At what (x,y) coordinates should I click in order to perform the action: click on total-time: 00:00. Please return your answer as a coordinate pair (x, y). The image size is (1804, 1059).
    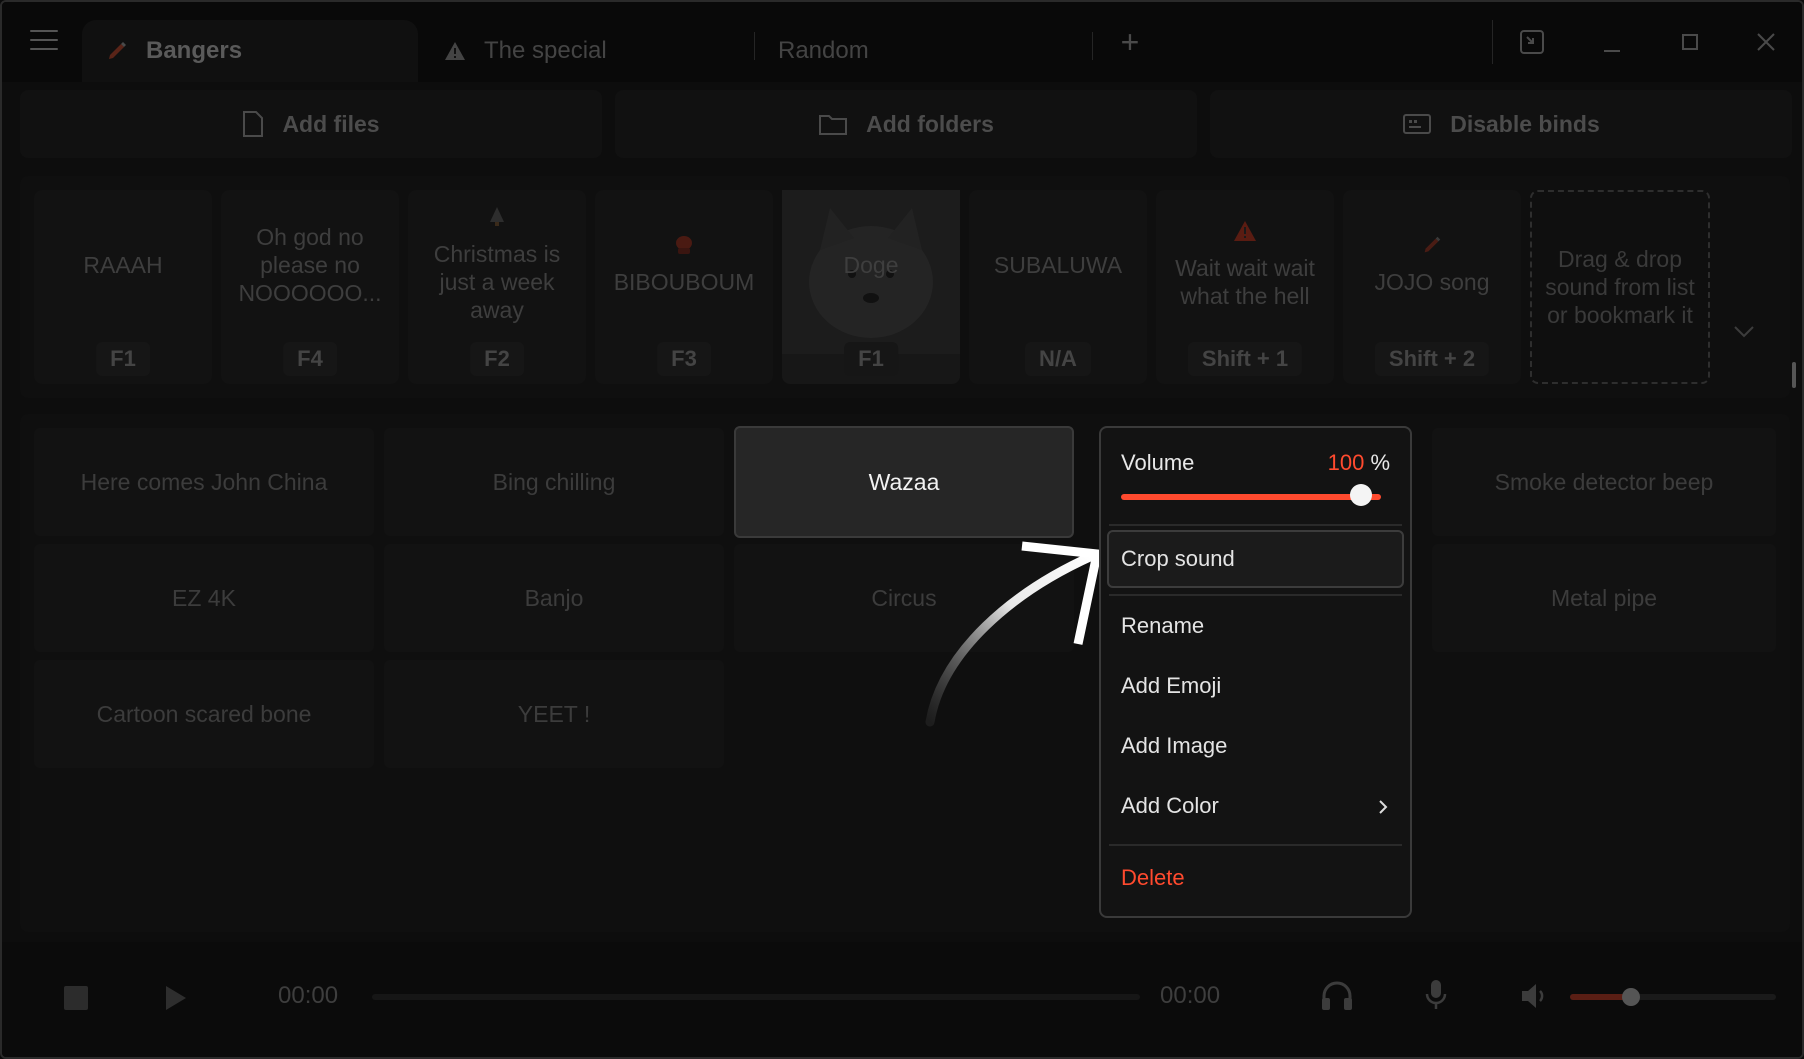
    Looking at the image, I should click on (1190, 995).